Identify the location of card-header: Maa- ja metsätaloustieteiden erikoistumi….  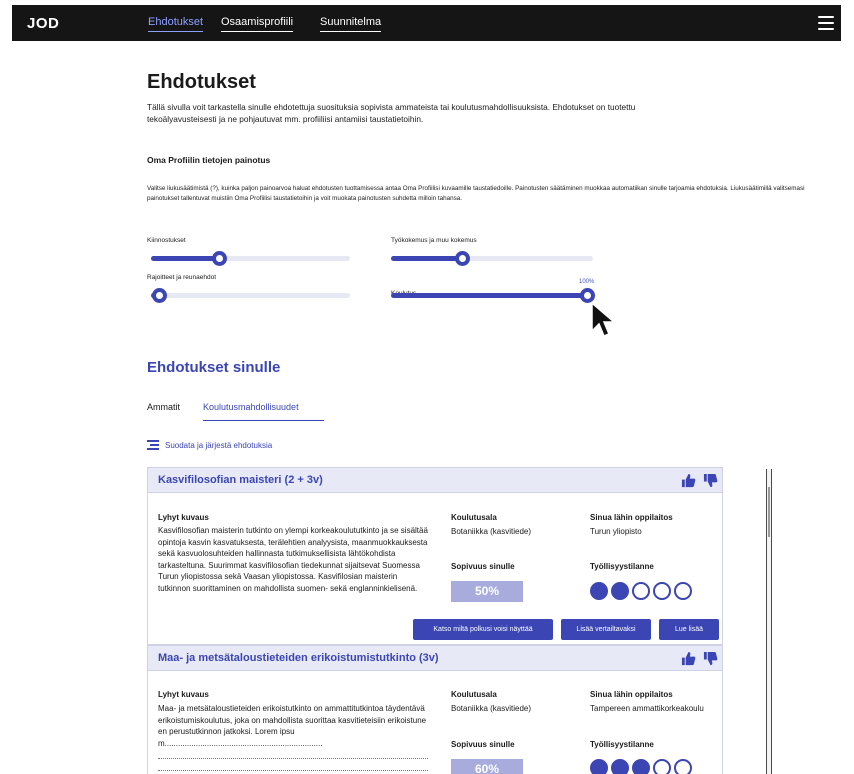
(435, 658).